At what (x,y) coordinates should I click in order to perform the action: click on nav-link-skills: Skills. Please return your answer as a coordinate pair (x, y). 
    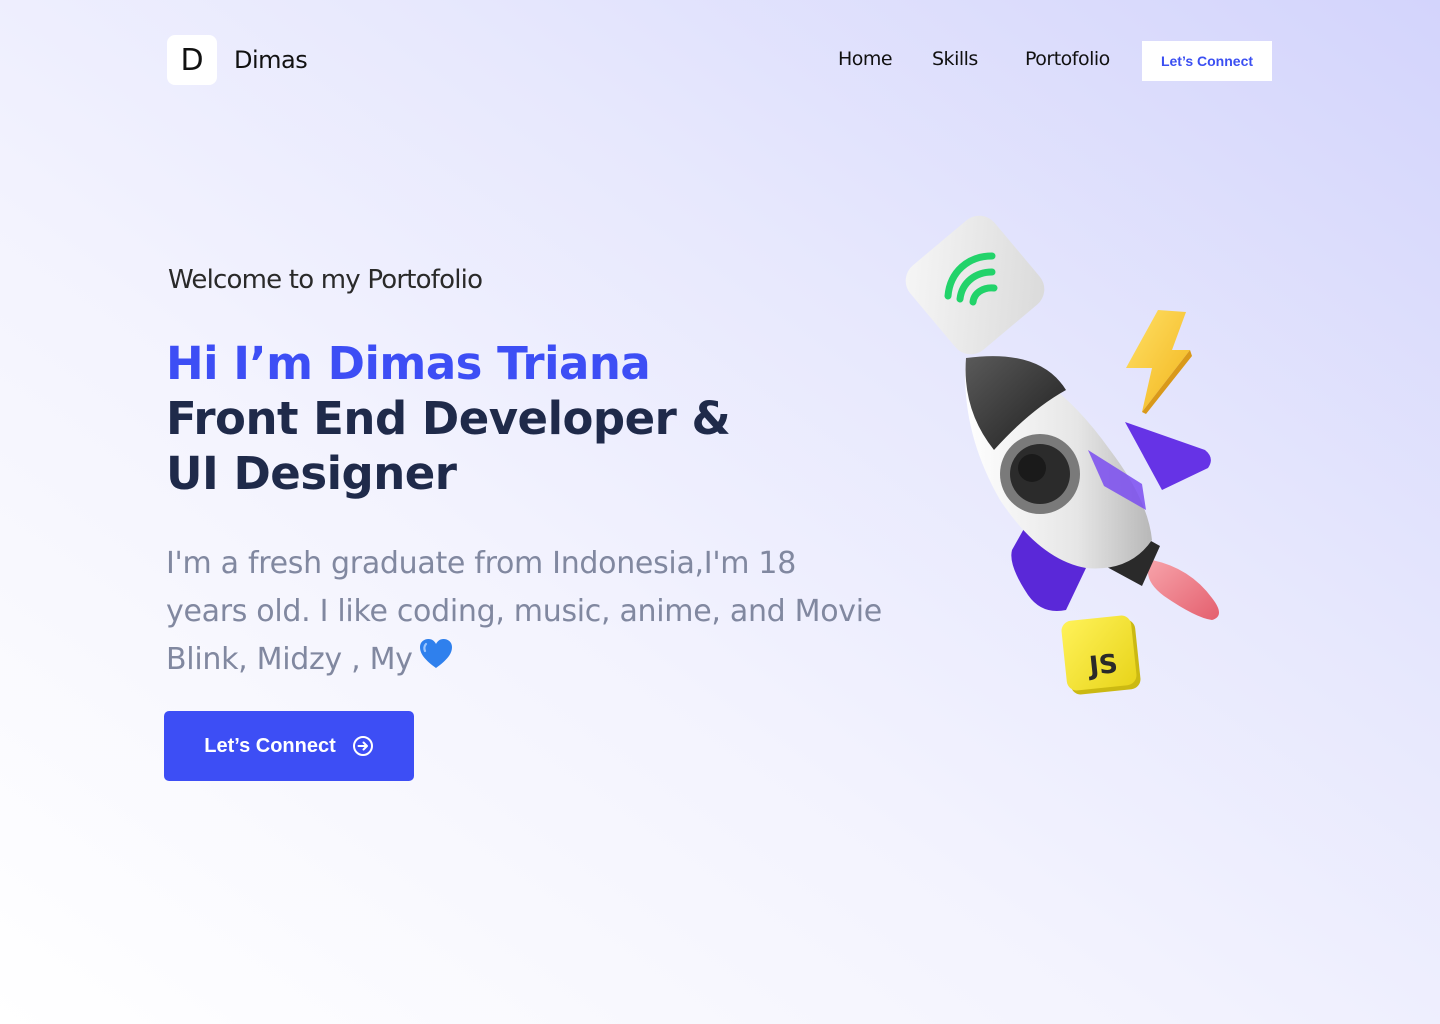
    Looking at the image, I should click on (955, 59).